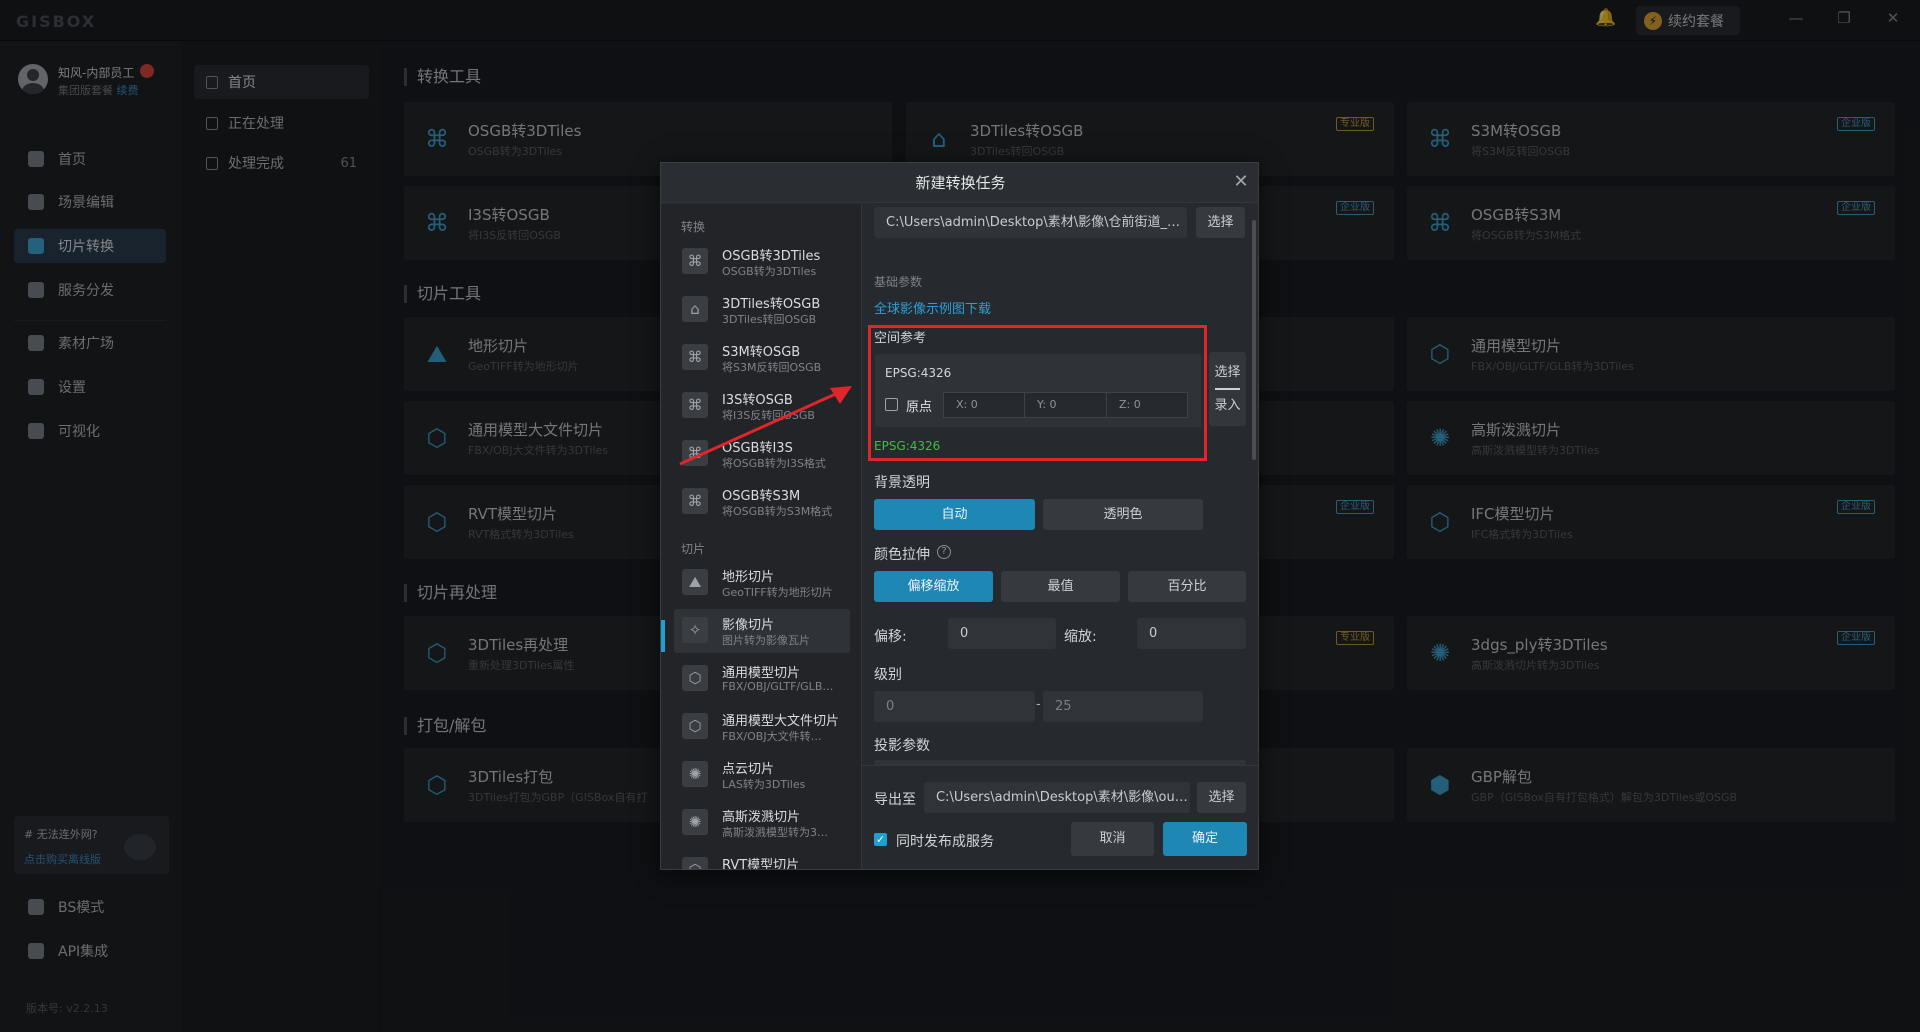 This screenshot has width=1920, height=1032. Describe the element at coordinates (777, 511) in the screenshot. I see `task-subtitle: 将OSGB转为S3M格式` at that location.